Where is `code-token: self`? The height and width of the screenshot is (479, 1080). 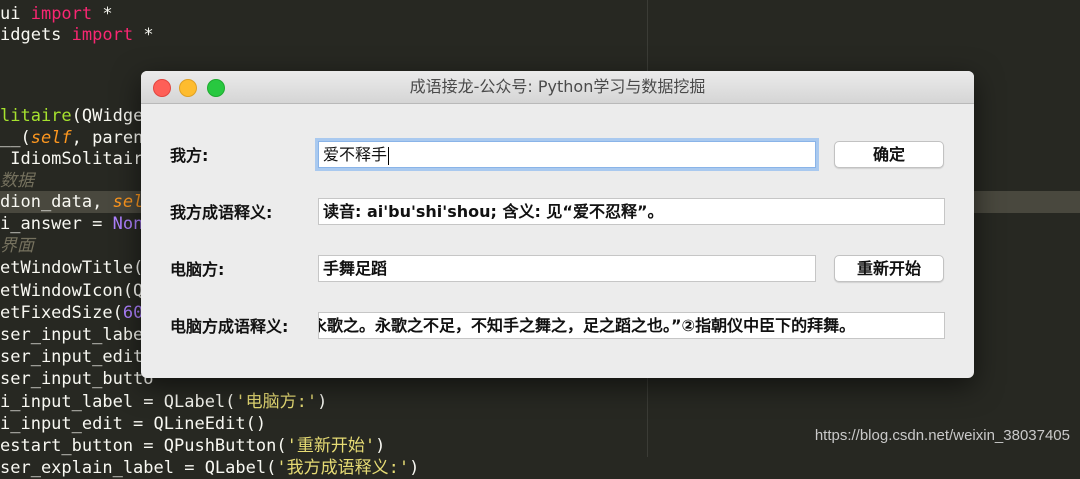 code-token: self is located at coordinates (51, 138).